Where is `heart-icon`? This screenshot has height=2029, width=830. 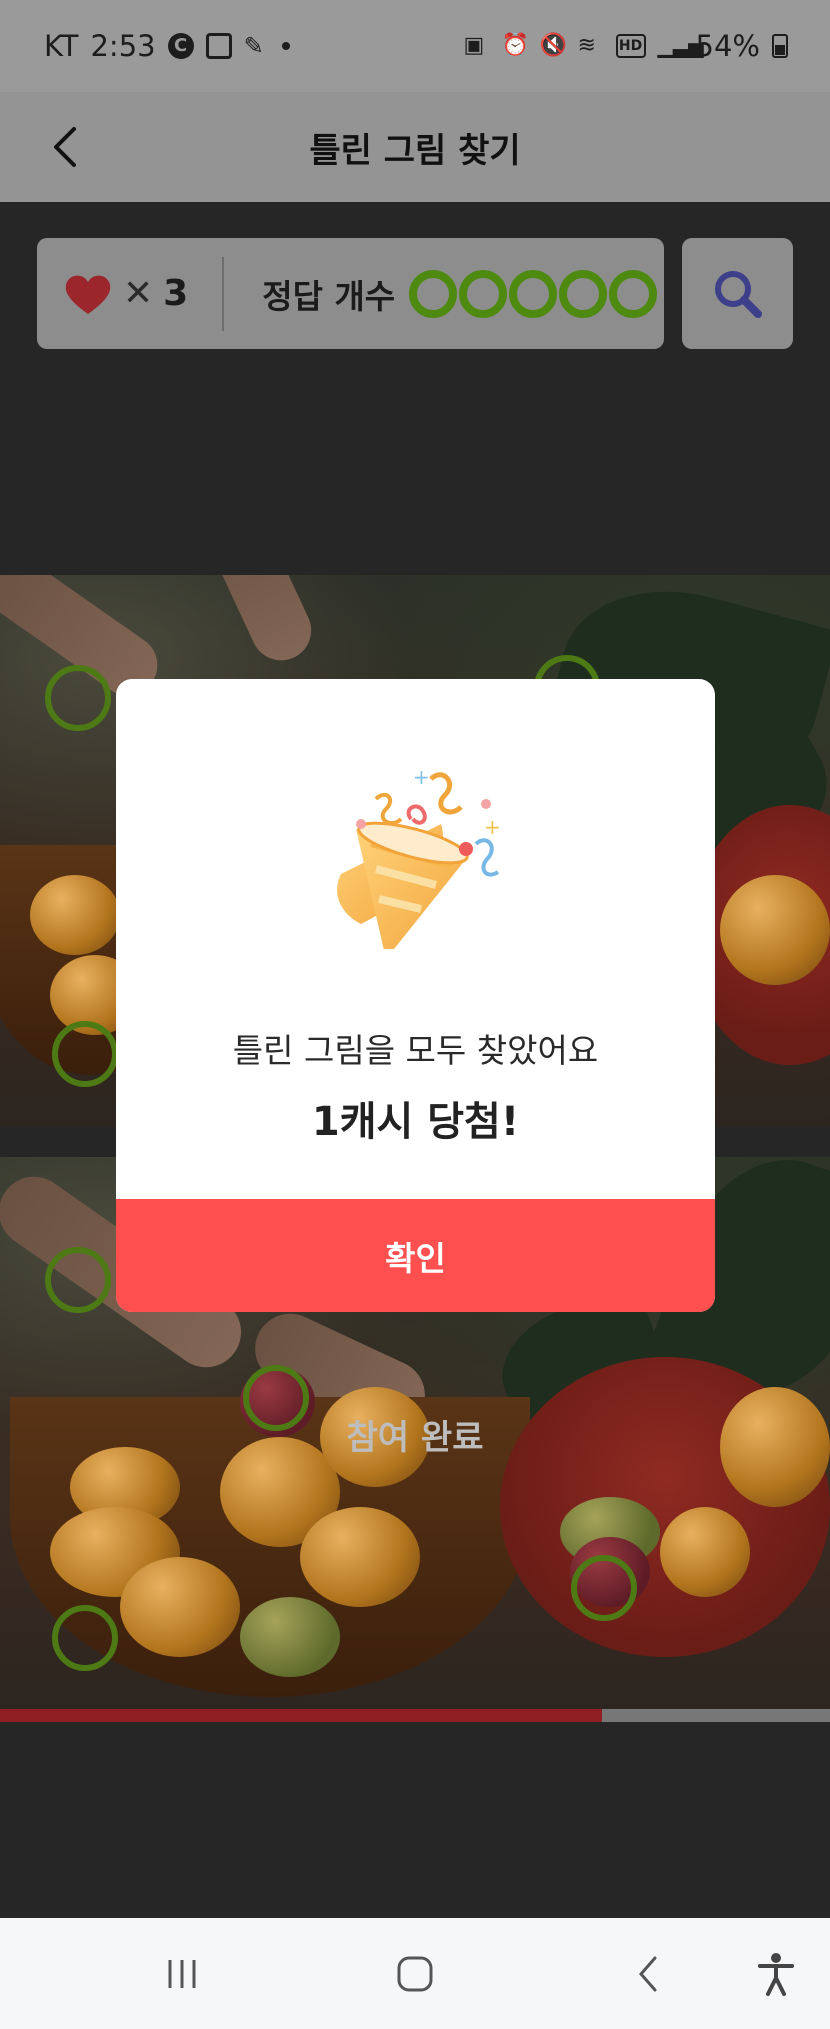 heart-icon is located at coordinates (88, 294).